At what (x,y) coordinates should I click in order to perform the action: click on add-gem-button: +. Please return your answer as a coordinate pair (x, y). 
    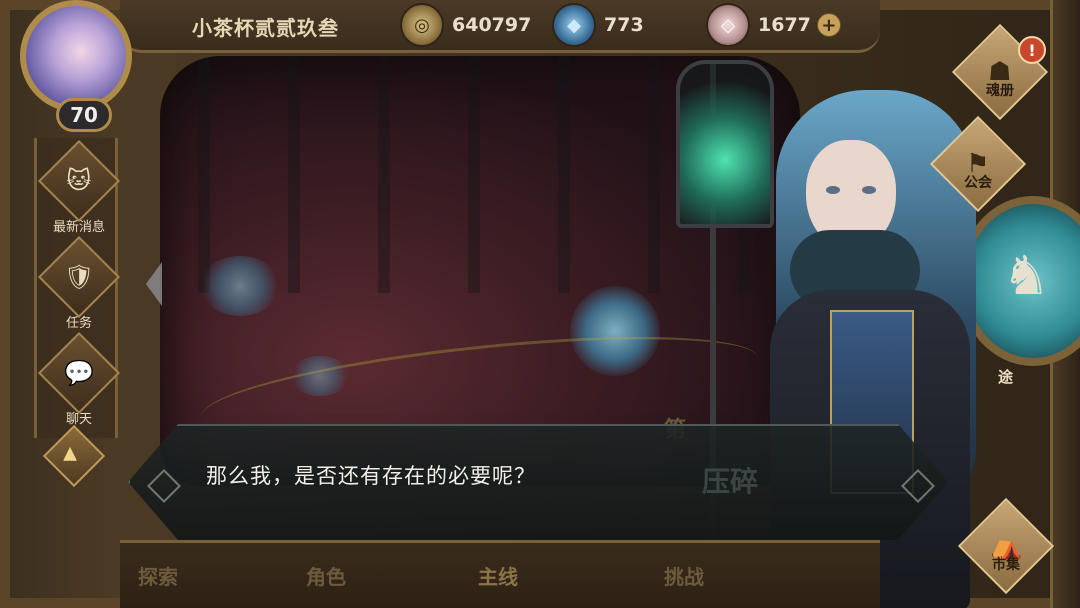
    Looking at the image, I should click on (828, 25).